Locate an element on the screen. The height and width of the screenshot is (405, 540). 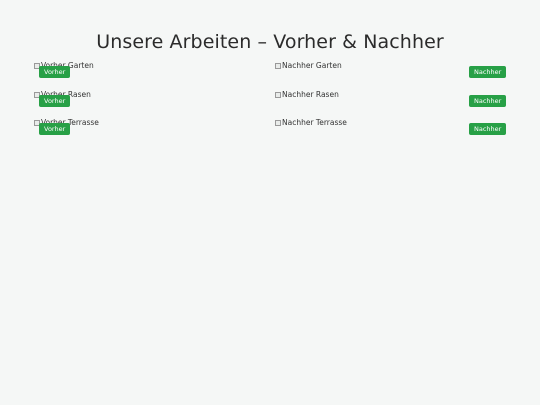
before-image-card: Vorher Terrasse Vorher is located at coordinates (144, 130).